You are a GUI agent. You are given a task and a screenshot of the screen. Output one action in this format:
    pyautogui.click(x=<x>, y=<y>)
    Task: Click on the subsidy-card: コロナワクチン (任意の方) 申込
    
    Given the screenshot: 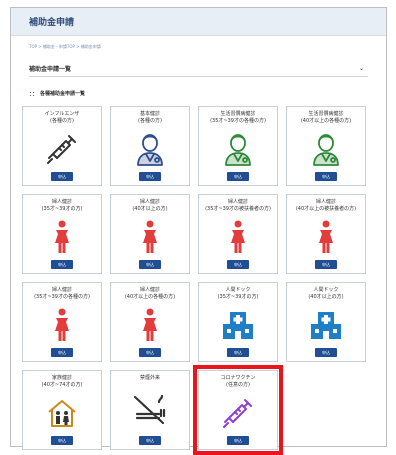 What is the action you would take?
    pyautogui.click(x=238, y=410)
    